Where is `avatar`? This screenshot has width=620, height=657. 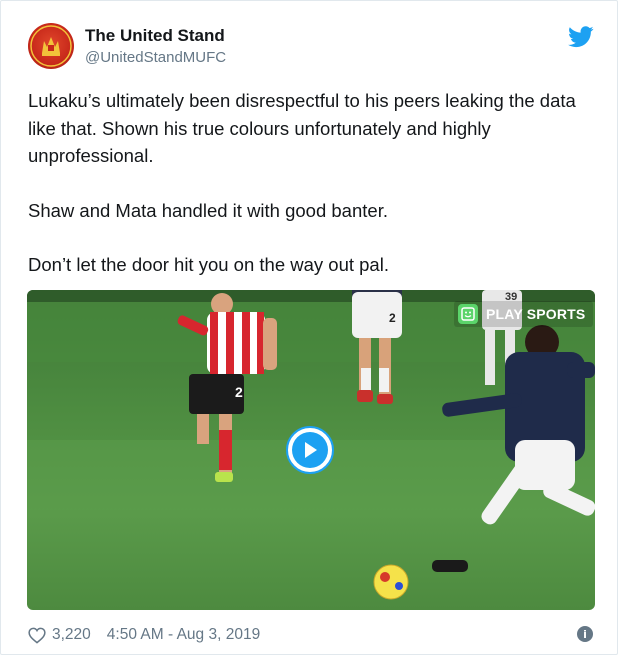
avatar is located at coordinates (51, 46).